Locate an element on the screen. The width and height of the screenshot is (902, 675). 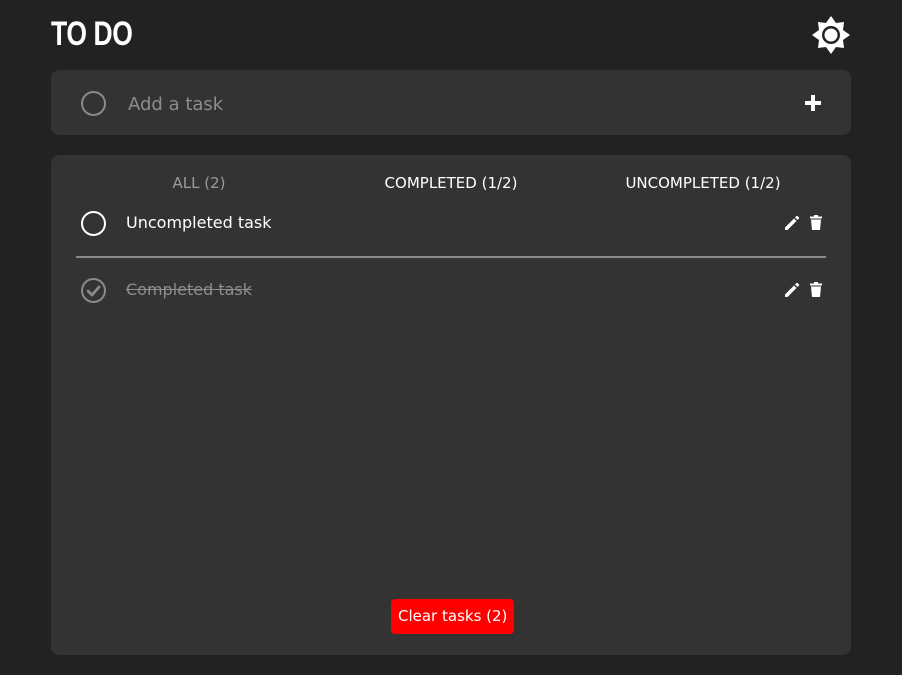
theme-toggle-button is located at coordinates (831, 35).